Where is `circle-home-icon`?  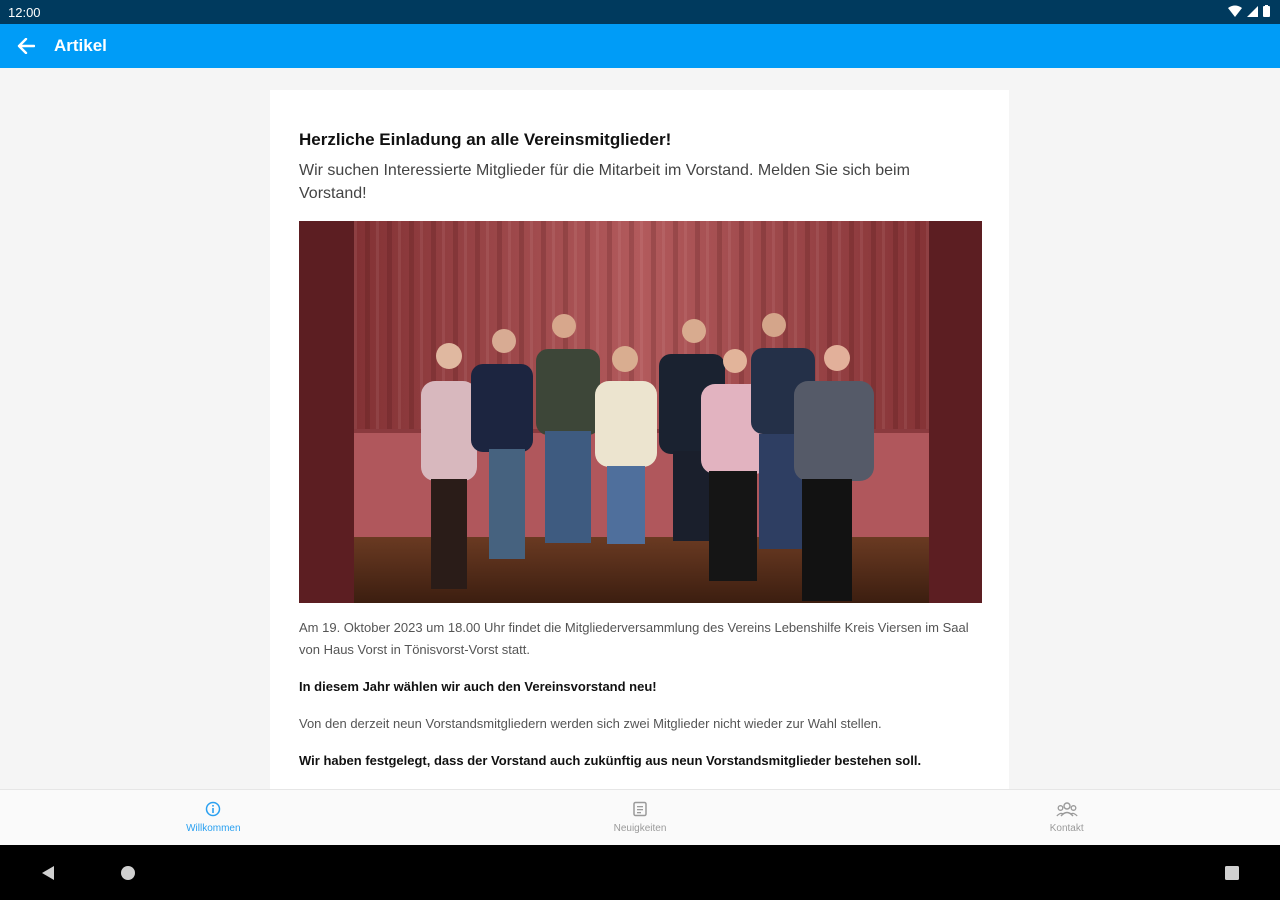 circle-home-icon is located at coordinates (128, 873).